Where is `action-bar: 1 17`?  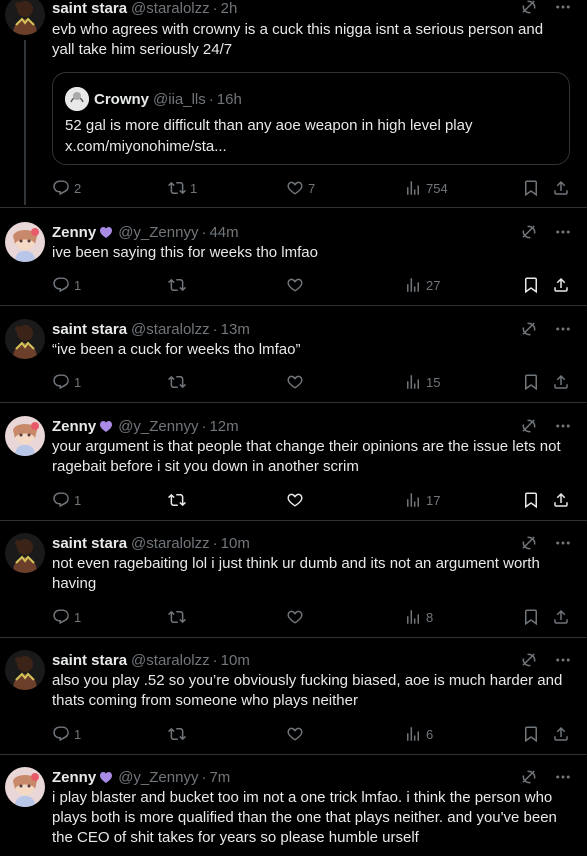 action-bar: 1 17 is located at coordinates (312, 500).